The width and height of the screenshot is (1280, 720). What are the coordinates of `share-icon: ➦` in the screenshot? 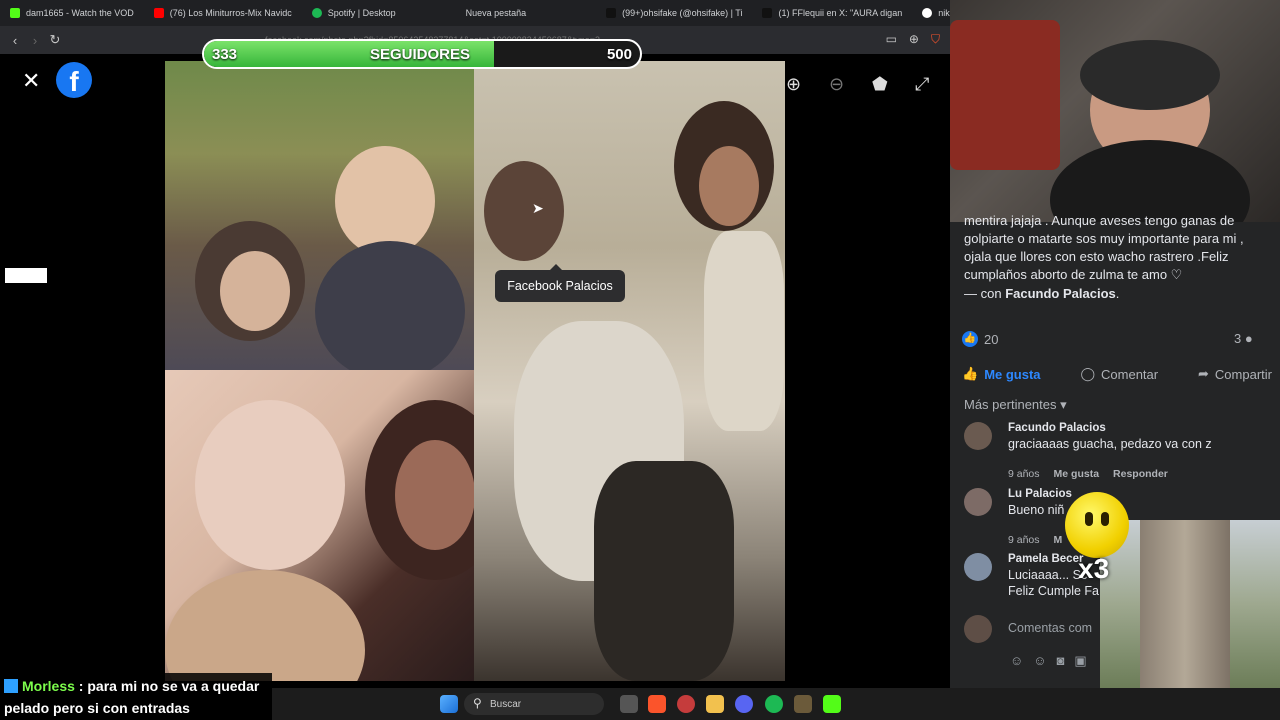 It's located at (1203, 373).